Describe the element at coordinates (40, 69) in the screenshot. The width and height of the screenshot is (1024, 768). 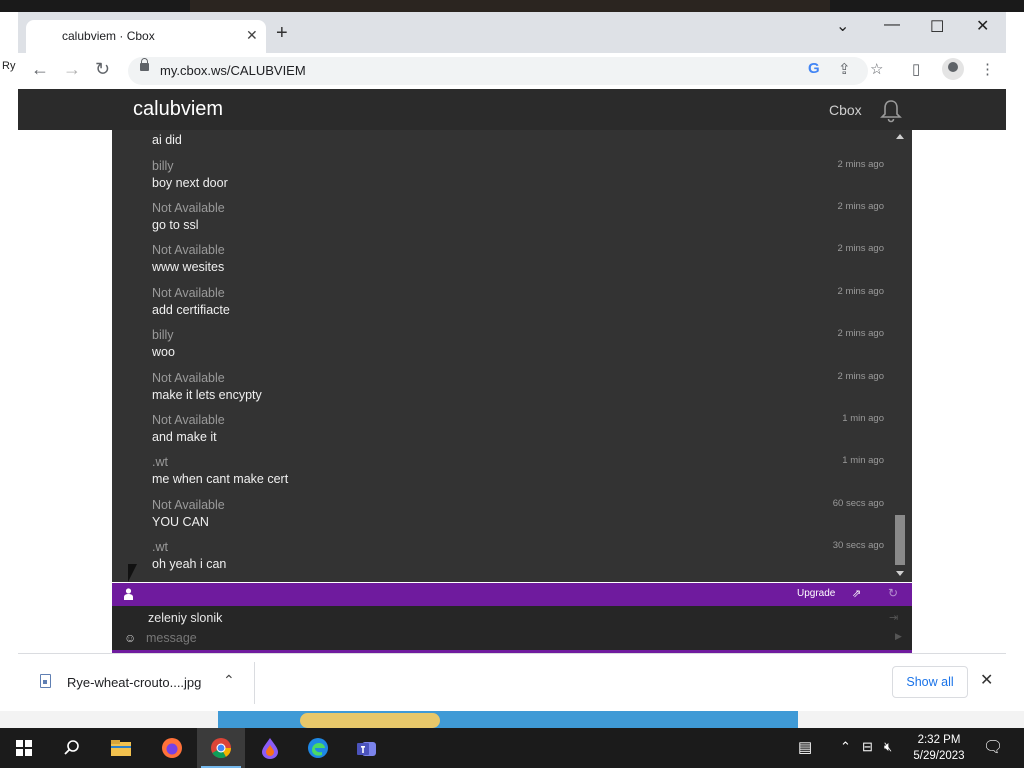
I see `back-button: ←` at that location.